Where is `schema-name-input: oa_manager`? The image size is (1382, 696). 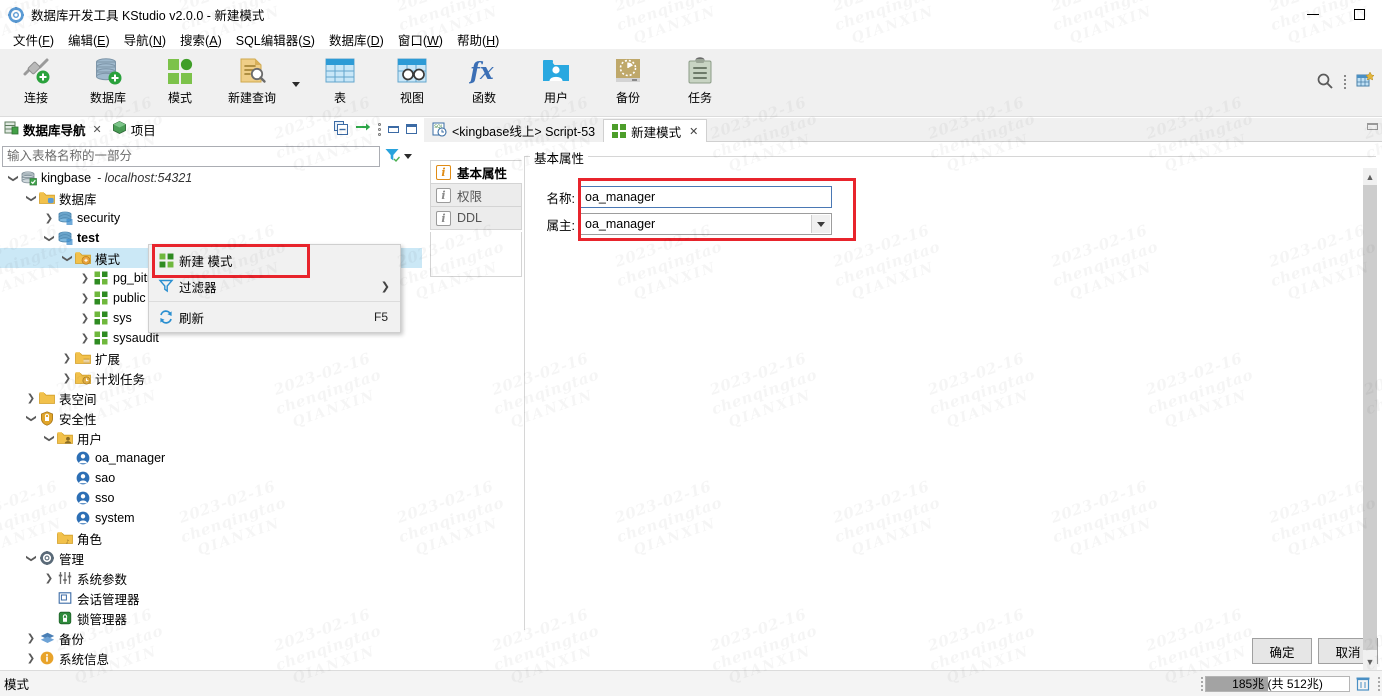 schema-name-input: oa_manager is located at coordinates (706, 197).